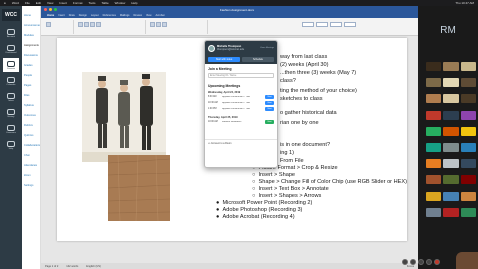 This screenshot has width=478, height=269. I want to click on mute-icon, so click(405, 261).